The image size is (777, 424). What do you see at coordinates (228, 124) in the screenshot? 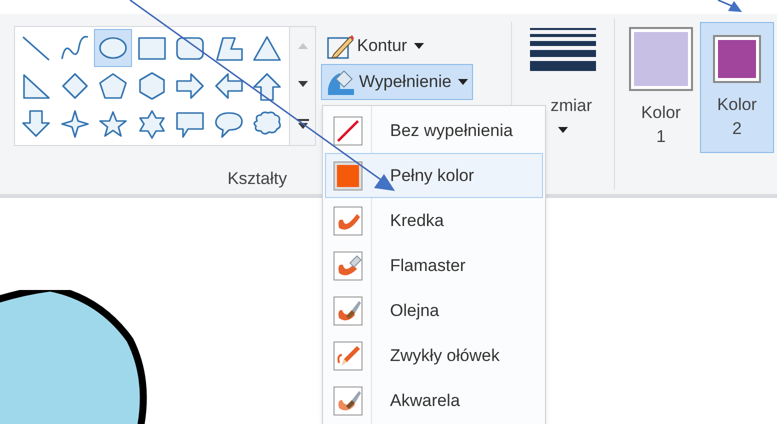
I see `oval-speech-bubble-icon` at bounding box center [228, 124].